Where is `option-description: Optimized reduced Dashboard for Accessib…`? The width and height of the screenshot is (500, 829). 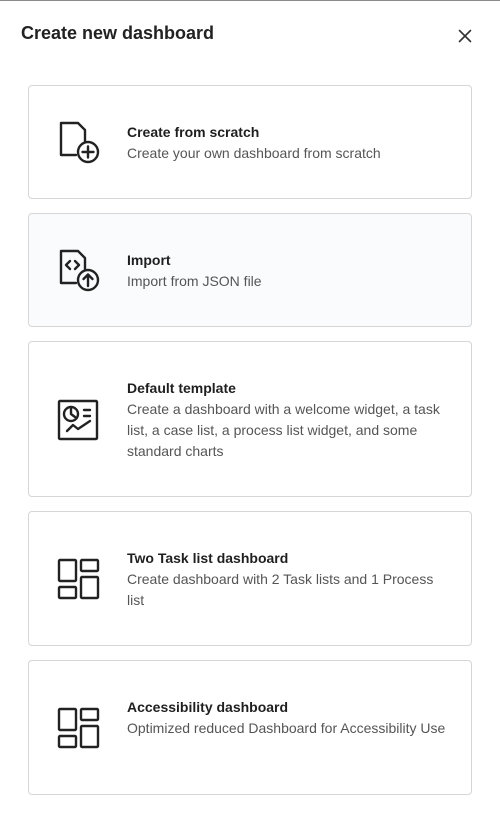
option-description: Optimized reduced Dashboard for Accessib… is located at coordinates (286, 728).